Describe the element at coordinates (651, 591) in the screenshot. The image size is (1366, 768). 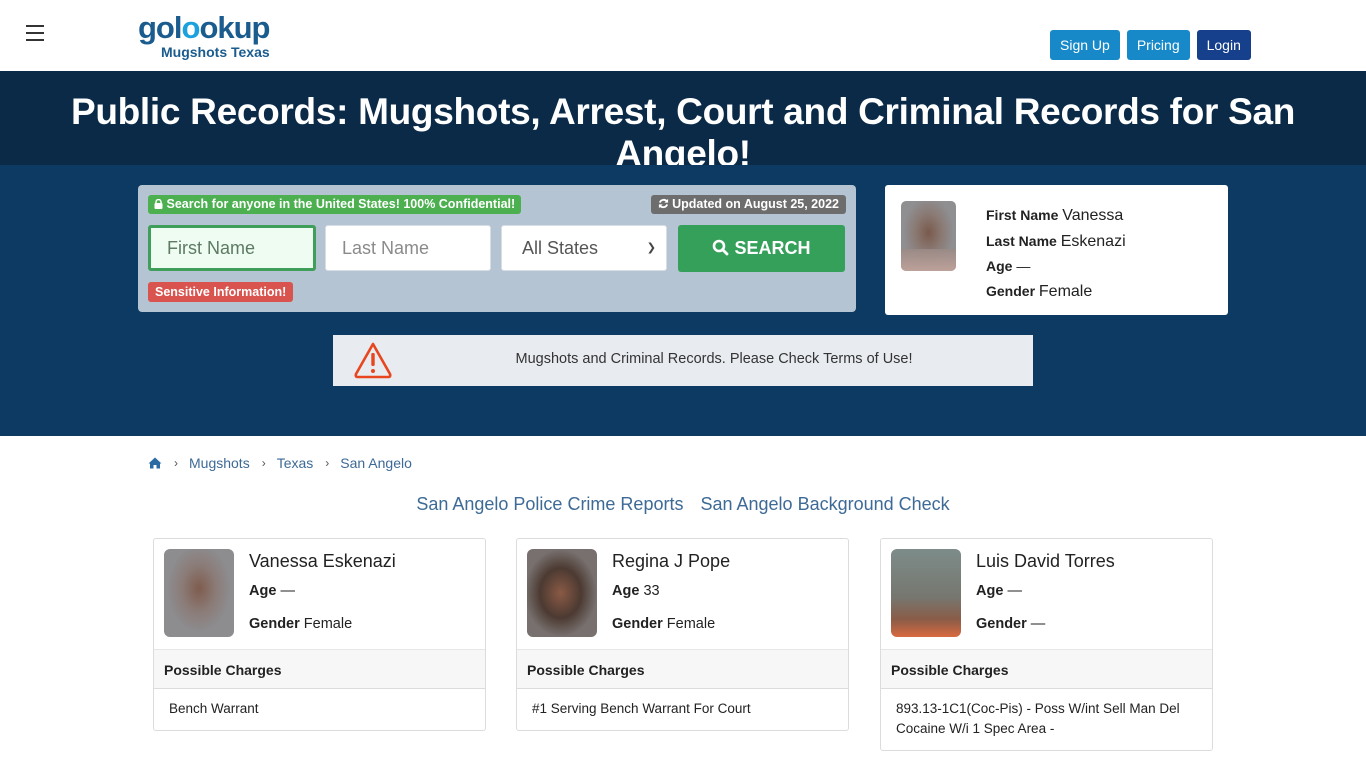
I see `age-value: 33` at that location.